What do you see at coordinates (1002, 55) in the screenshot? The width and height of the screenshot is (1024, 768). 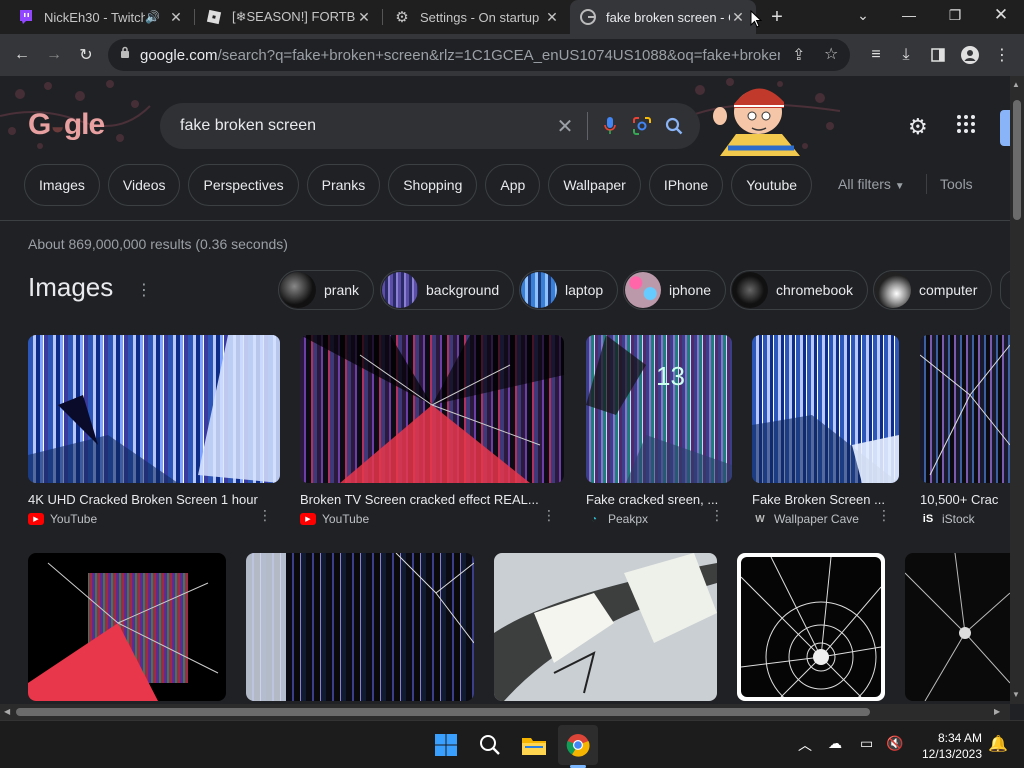 I see `chrome-menu-icon: ⋮` at bounding box center [1002, 55].